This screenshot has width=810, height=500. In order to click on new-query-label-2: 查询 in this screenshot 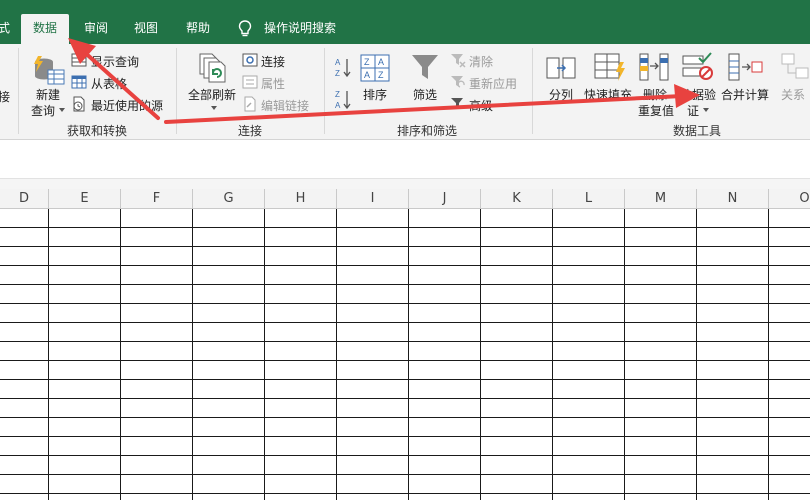, I will do `click(43, 110)`.